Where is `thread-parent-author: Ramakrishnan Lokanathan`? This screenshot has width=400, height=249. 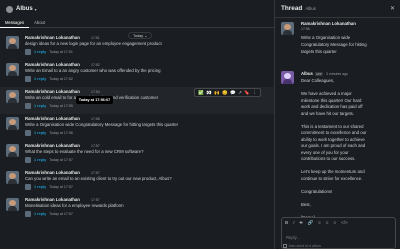
thread-parent-author: Ramakrishnan Lokanathan is located at coordinates (328, 23).